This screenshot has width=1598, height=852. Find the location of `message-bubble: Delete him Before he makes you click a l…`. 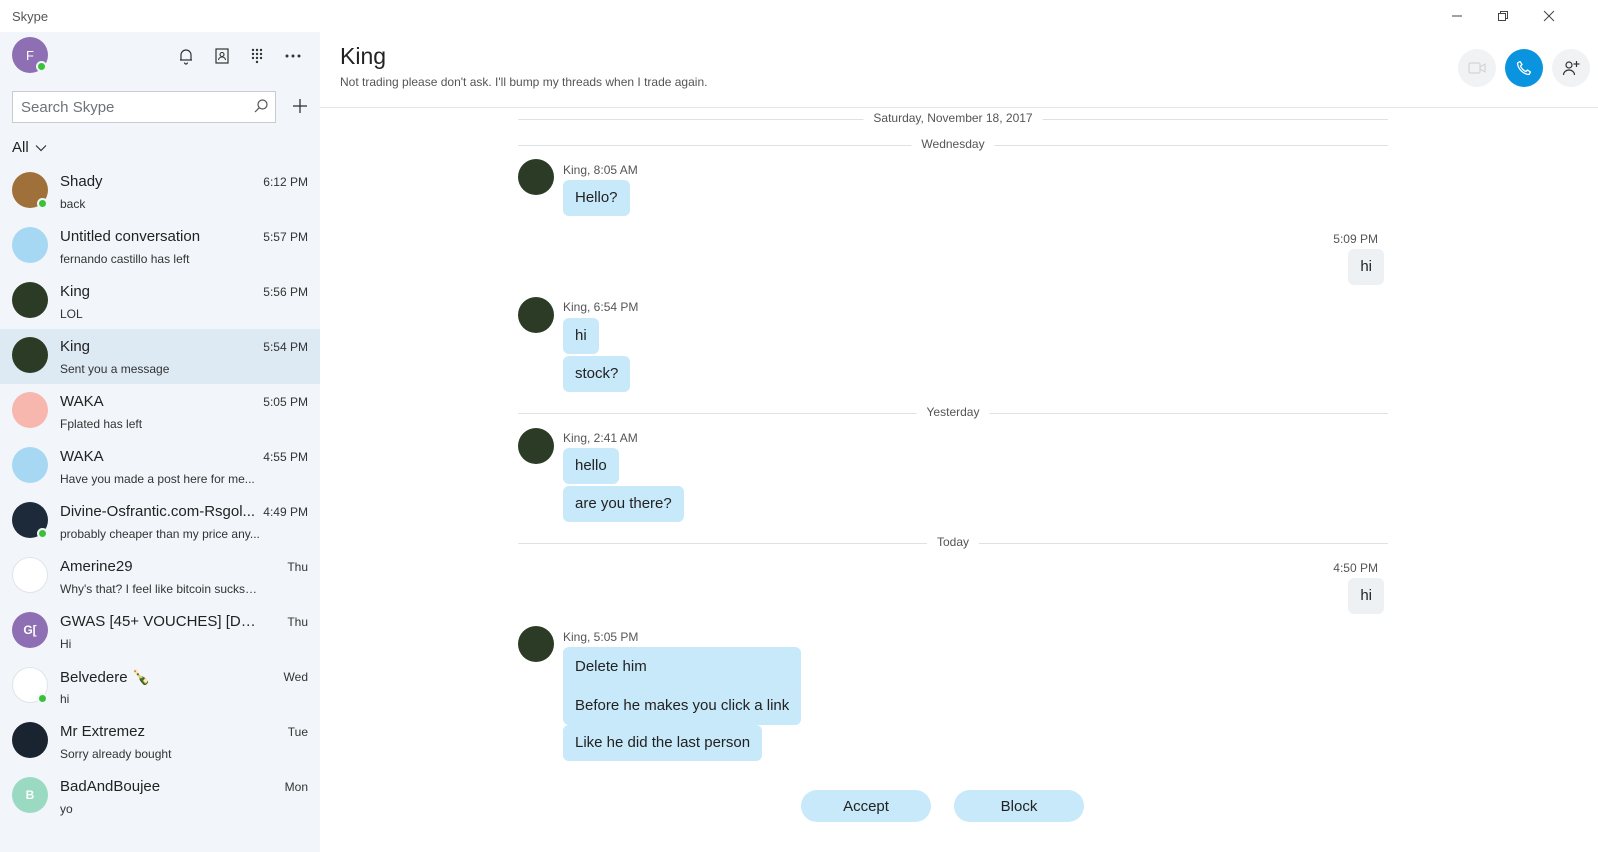

message-bubble: Delete him Before he makes you click a l… is located at coordinates (682, 686).